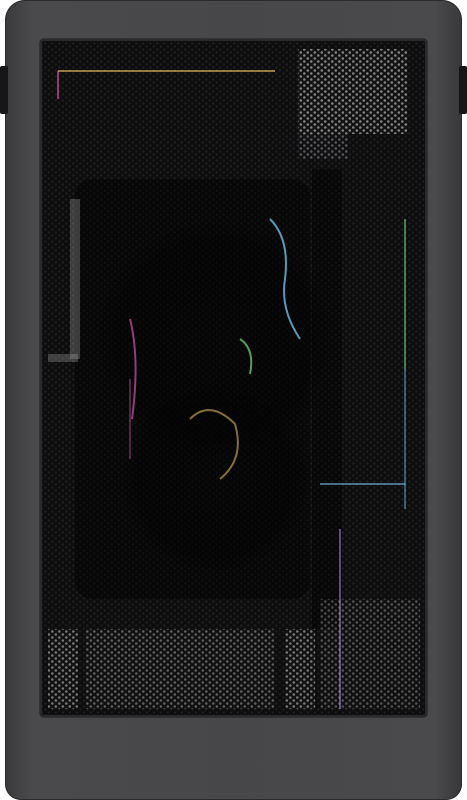 The image size is (467, 800). I want to click on lower-mid-light, so click(300, 669).